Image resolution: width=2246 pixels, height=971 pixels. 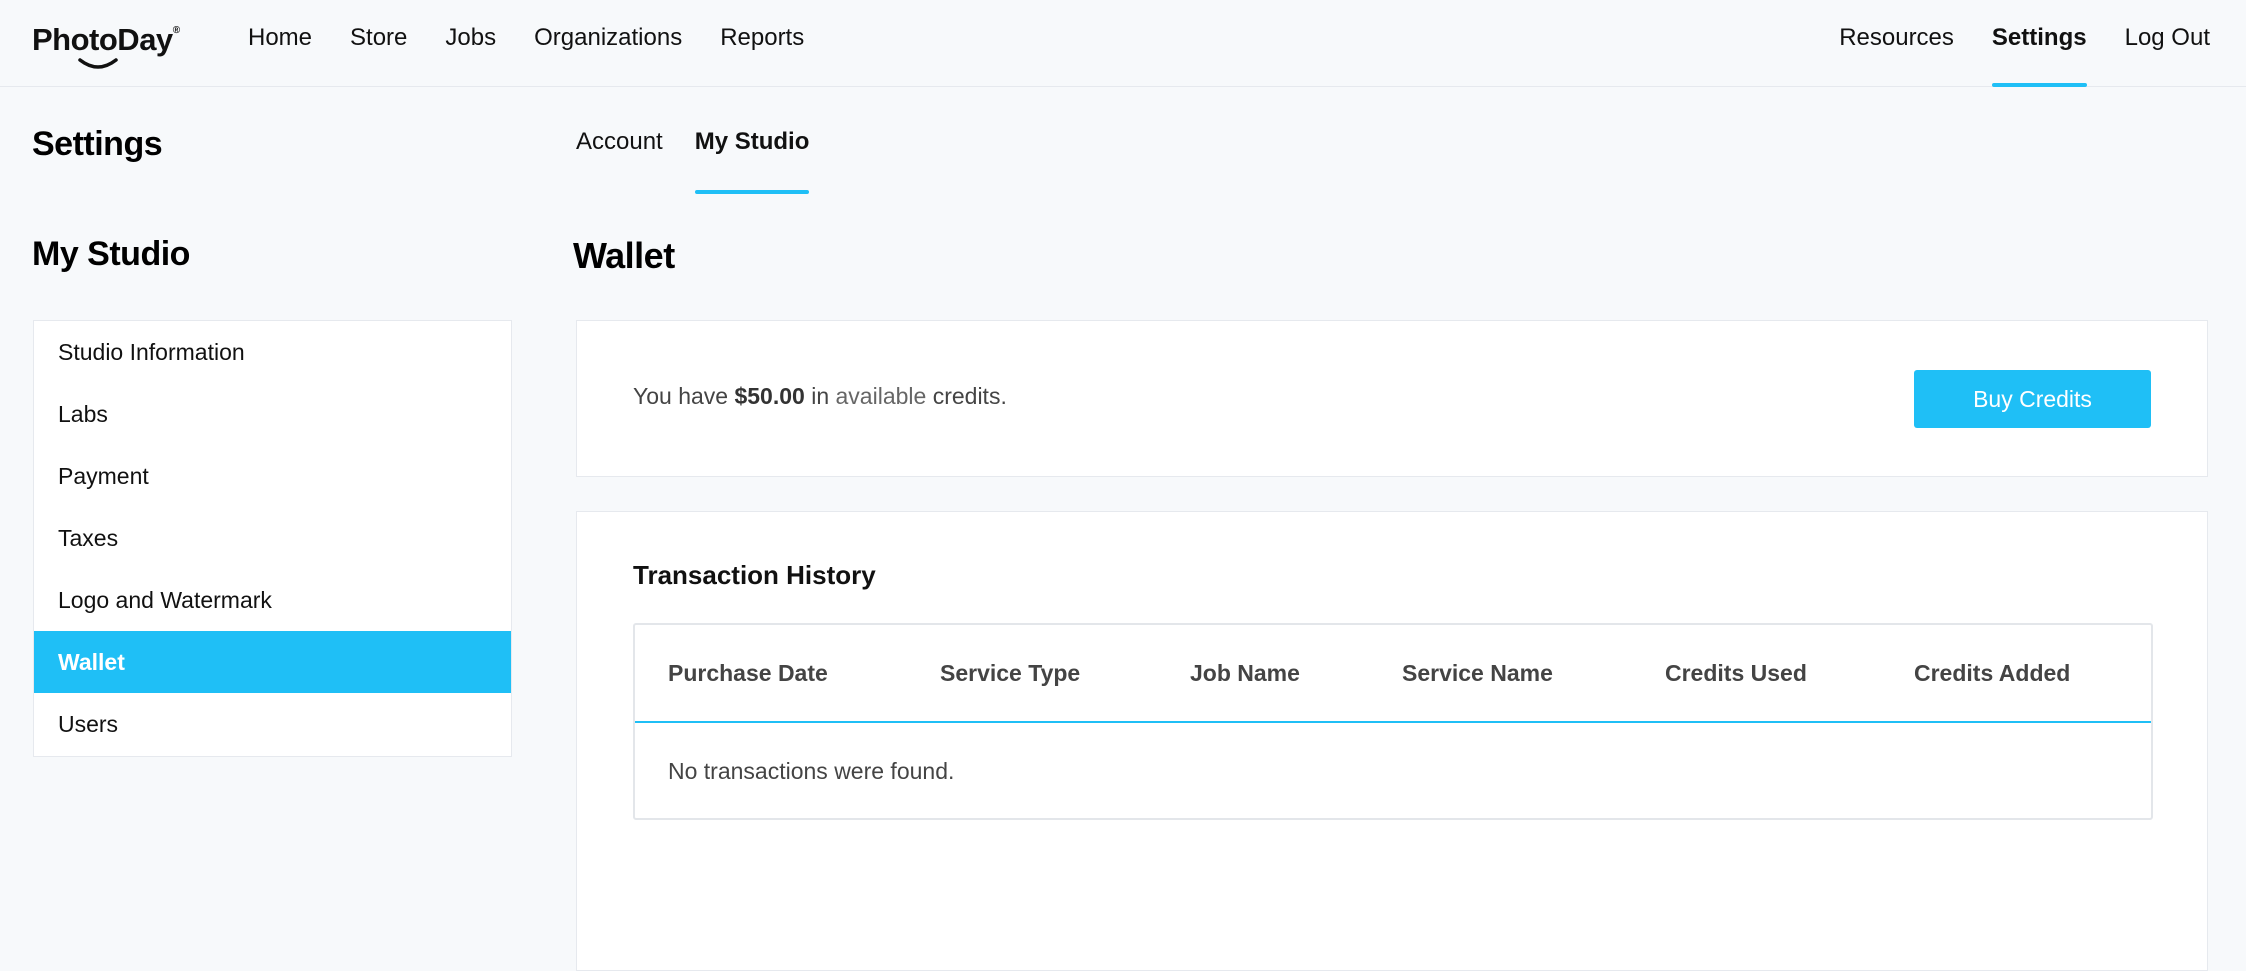 What do you see at coordinates (1477, 673) in the screenshot?
I see `column-service-name: Service Name` at bounding box center [1477, 673].